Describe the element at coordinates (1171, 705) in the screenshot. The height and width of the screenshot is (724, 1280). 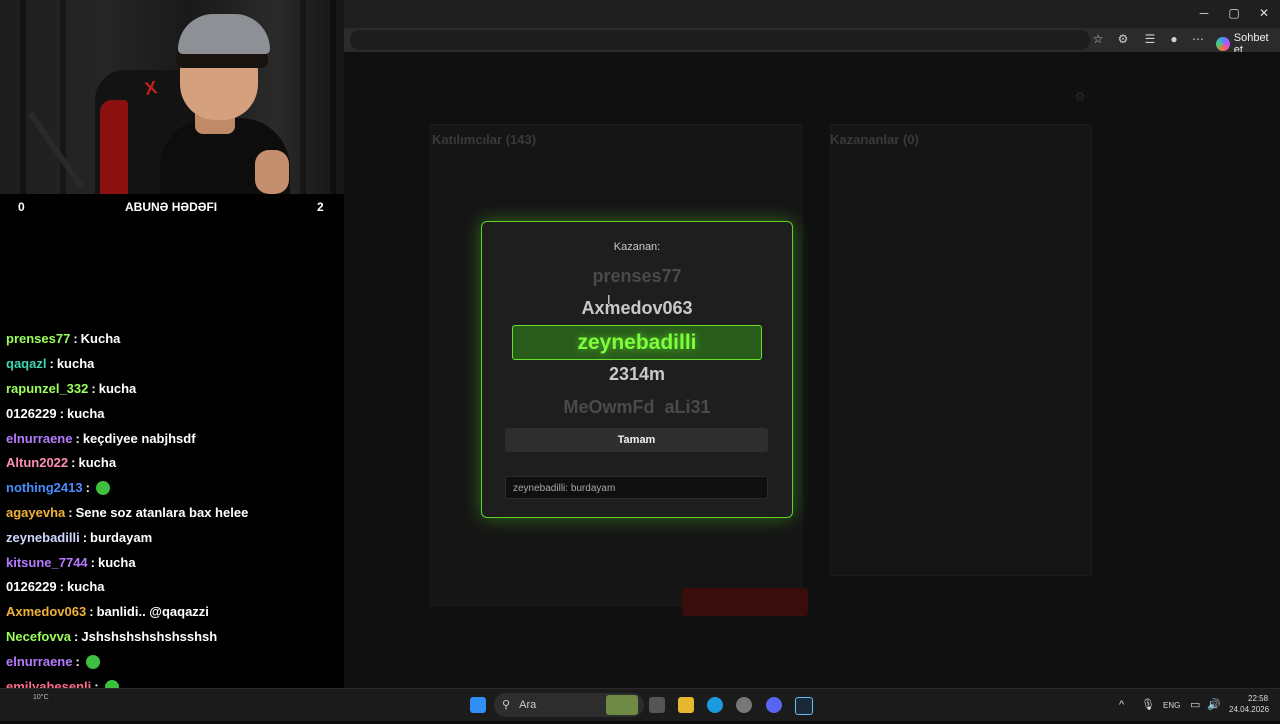
I see `language-indicator: ENG` at that location.